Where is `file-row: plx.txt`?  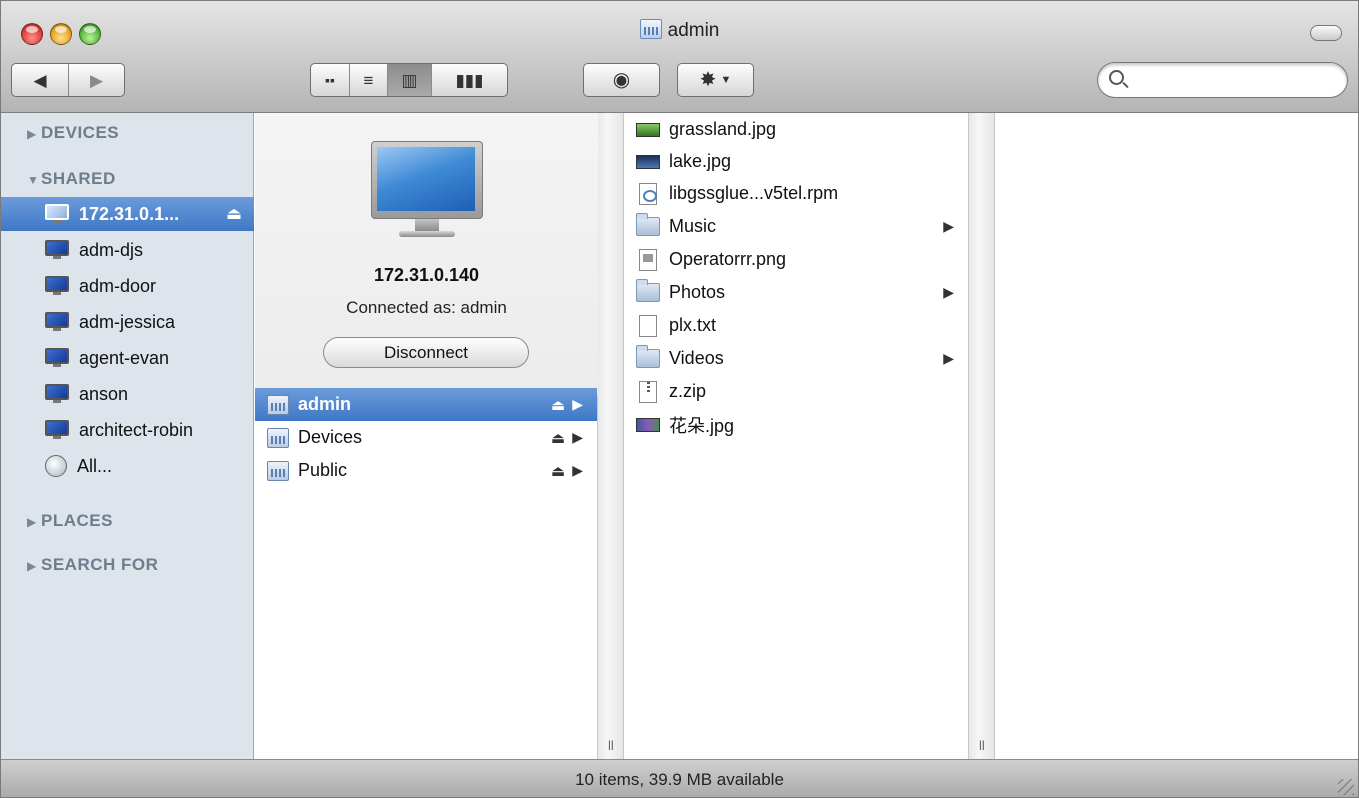 file-row: plx.txt is located at coordinates (796, 325).